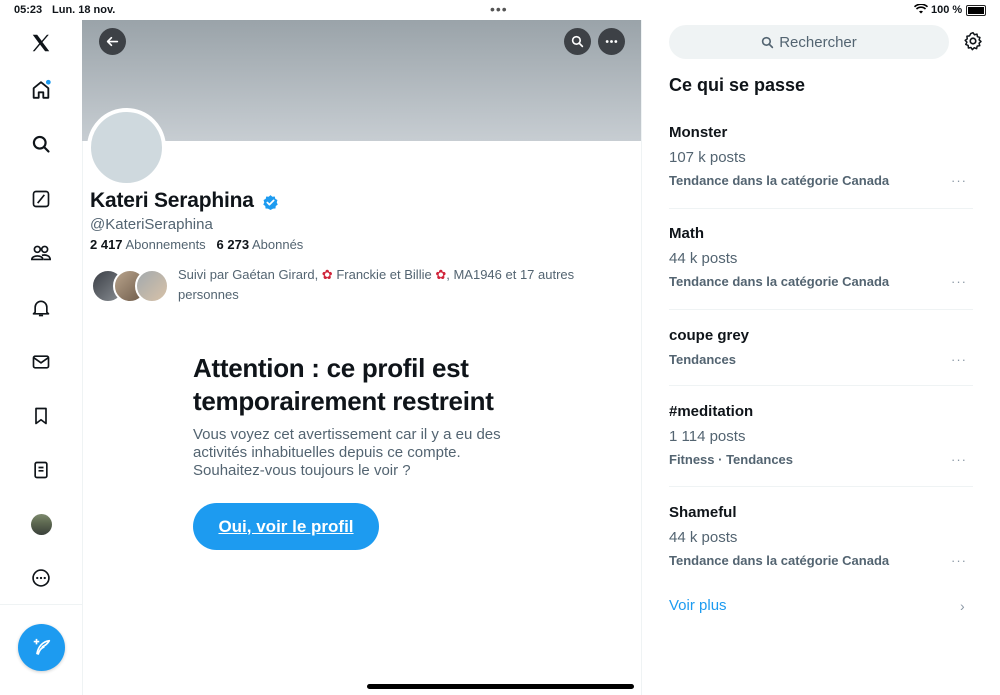 This screenshot has width=1000, height=695. I want to click on trend-name: Math, so click(686, 233).